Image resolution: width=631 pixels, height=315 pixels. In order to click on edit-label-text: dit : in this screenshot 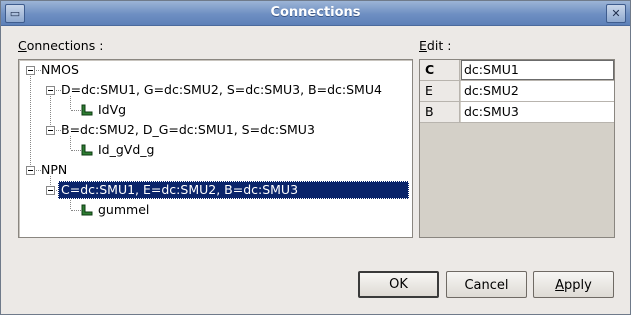, I will do `click(439, 45)`.